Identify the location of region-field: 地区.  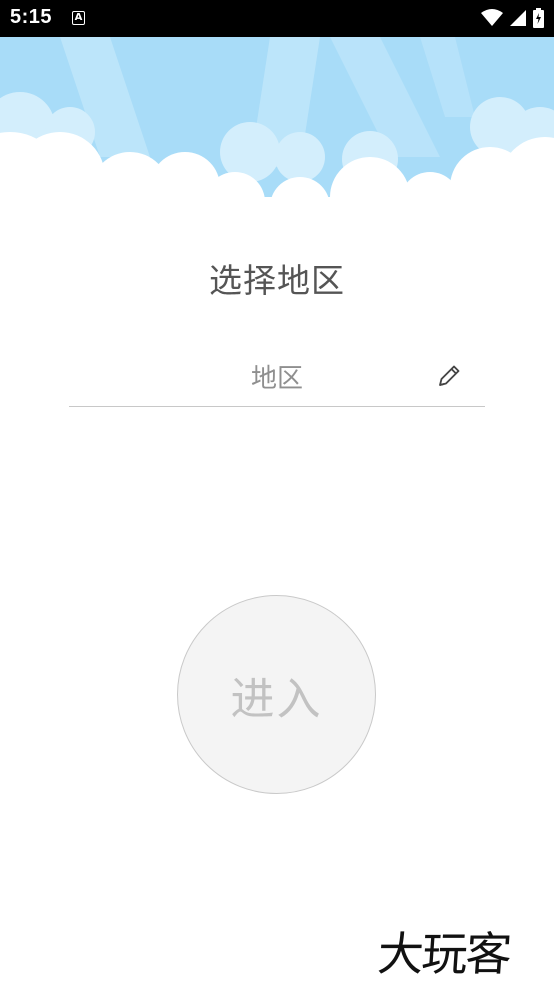
(277, 378).